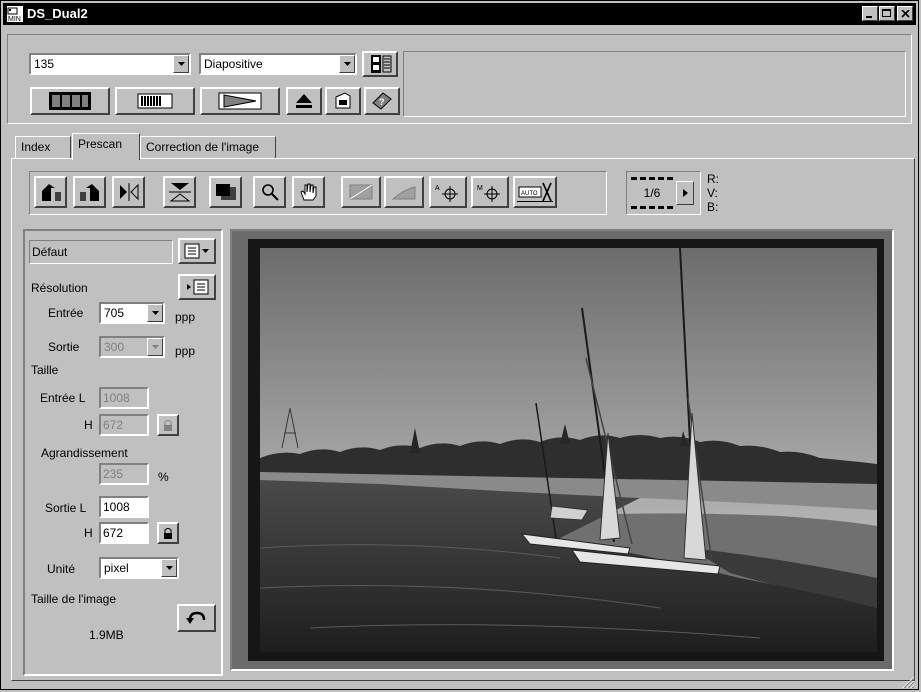 Image resolution: width=921 pixels, height=692 pixels. What do you see at coordinates (66, 313) in the screenshot?
I see `input-resolution-label: Entrée` at bounding box center [66, 313].